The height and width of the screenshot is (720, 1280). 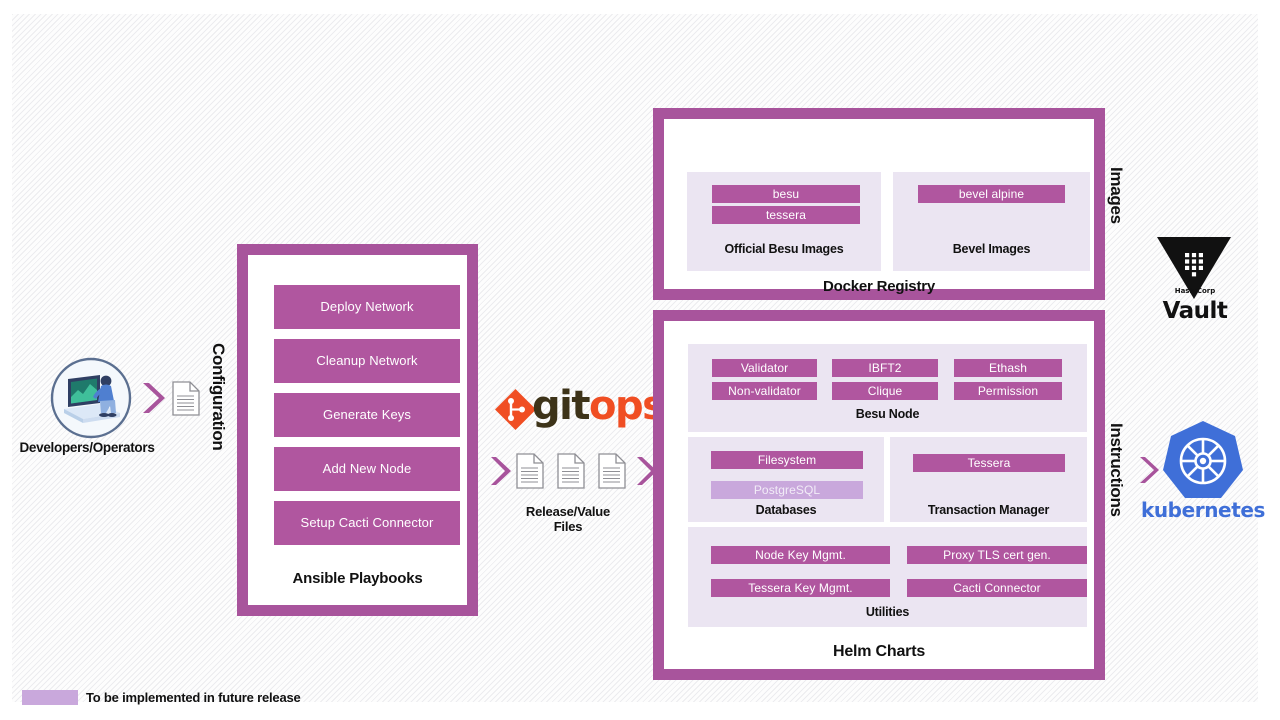 What do you see at coordinates (87, 447) in the screenshot?
I see `developers-label: Developers/Operators` at bounding box center [87, 447].